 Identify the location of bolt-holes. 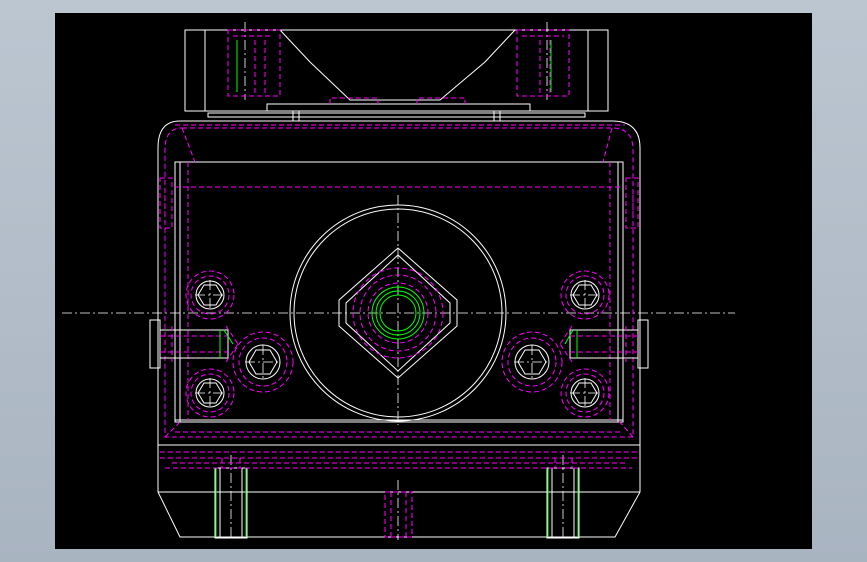
(397, 344).